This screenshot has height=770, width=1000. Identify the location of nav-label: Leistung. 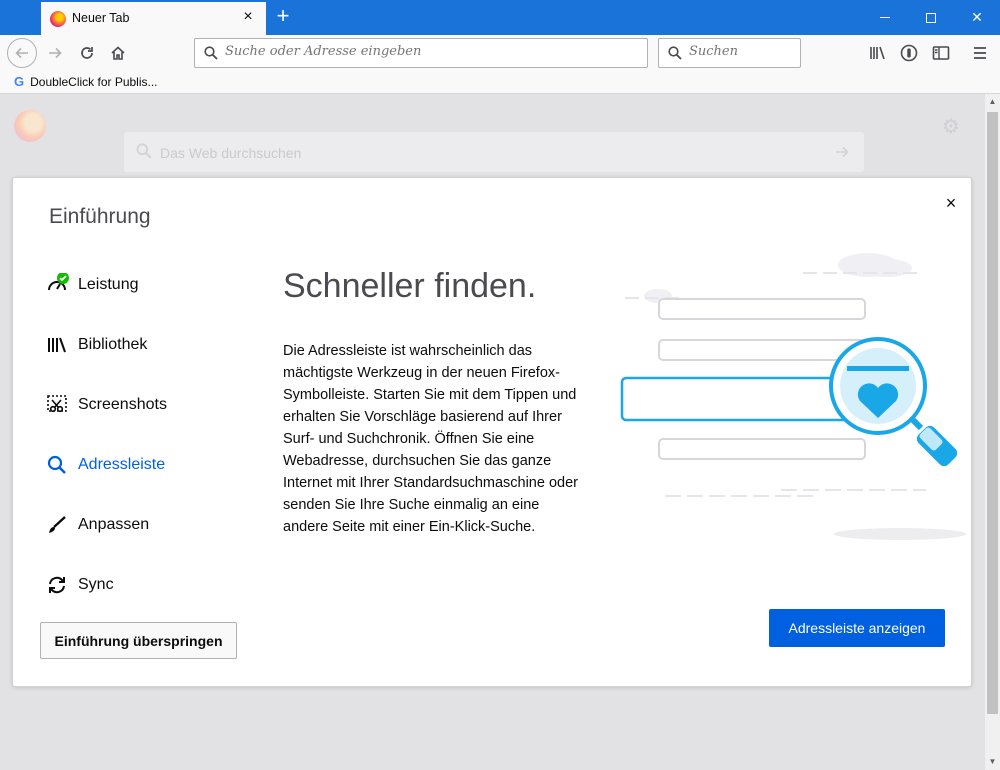
(108, 284).